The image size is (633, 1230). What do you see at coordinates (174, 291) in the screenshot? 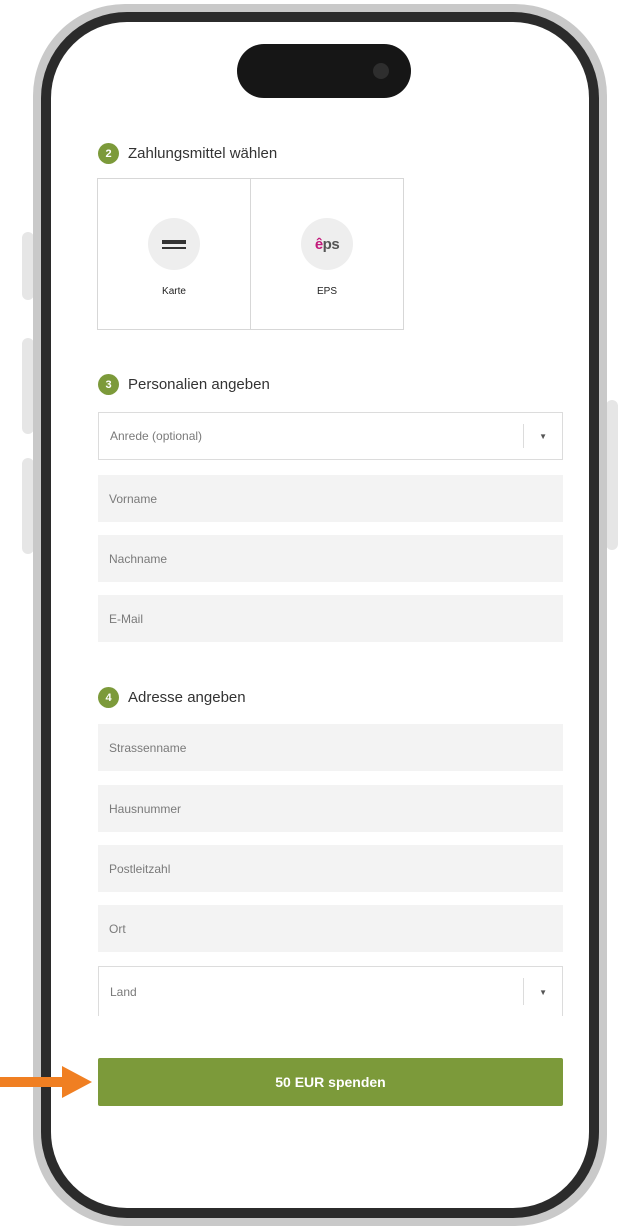
I see `payment-option-label: Karte` at bounding box center [174, 291].